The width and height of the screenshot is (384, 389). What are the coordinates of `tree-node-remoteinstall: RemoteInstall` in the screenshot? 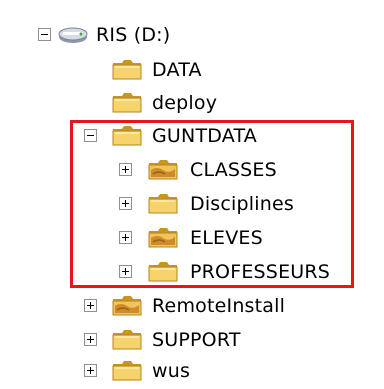 It's located at (160, 306).